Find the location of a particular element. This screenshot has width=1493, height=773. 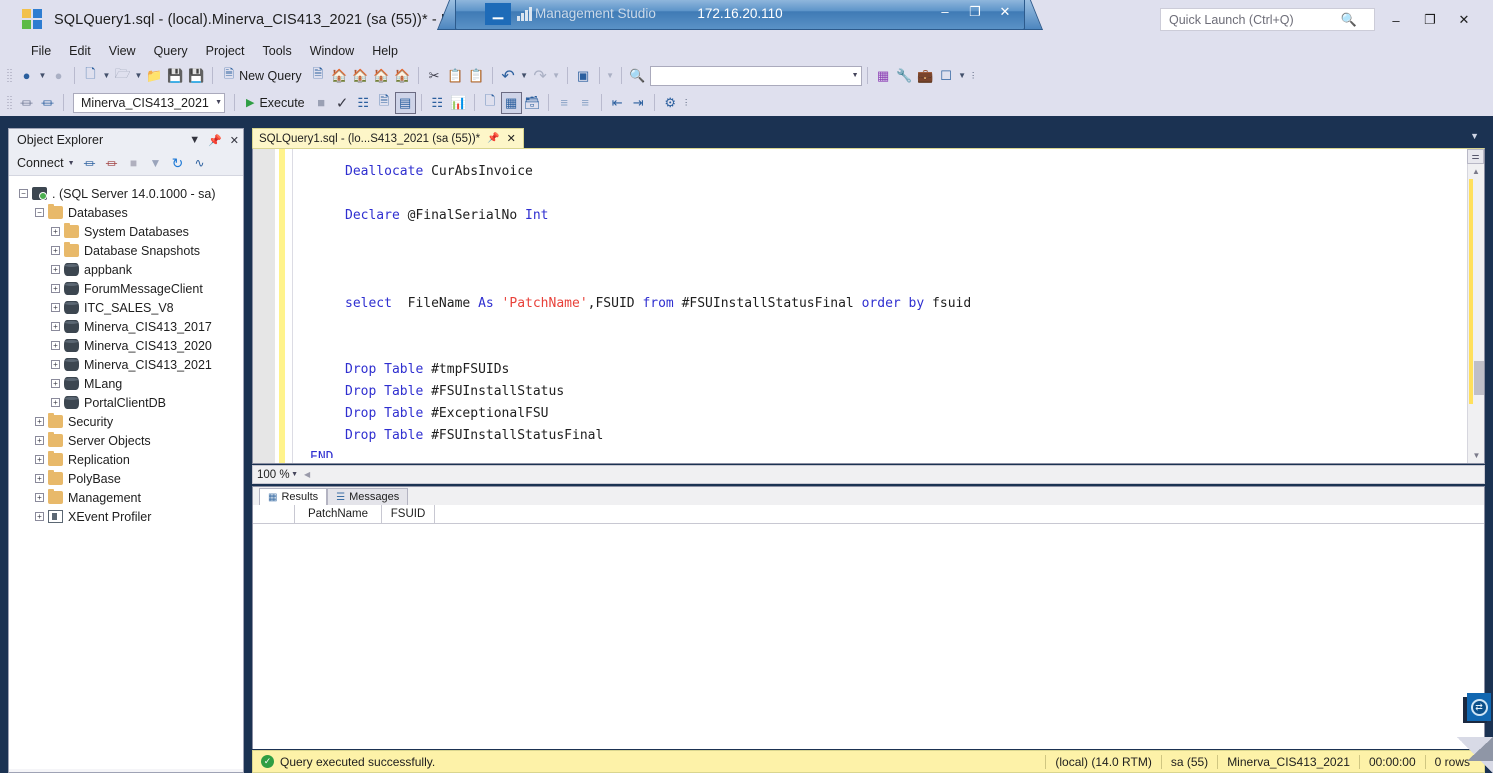

new-xmla-query-icon: 🏠 is located at coordinates (381, 76).